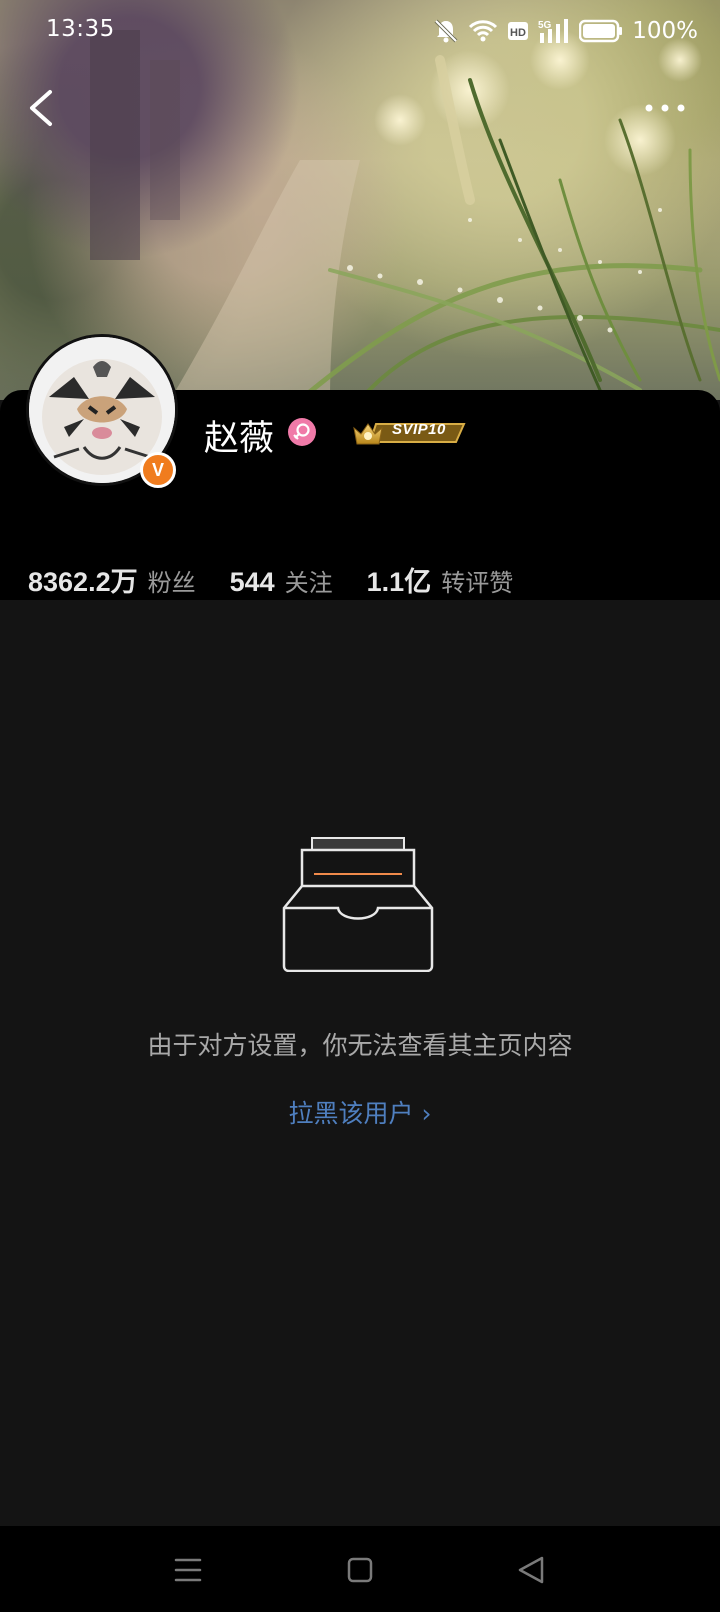  What do you see at coordinates (281, 580) in the screenshot?
I see `stat-following: 544 关注` at bounding box center [281, 580].